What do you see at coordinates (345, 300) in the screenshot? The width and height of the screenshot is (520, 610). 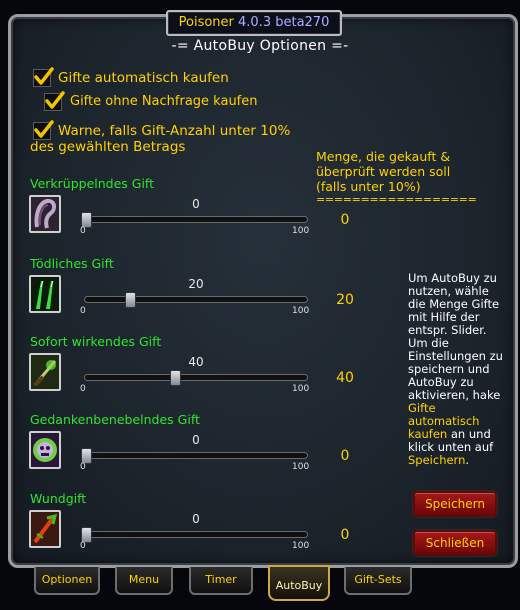 I see `buy-amount: 20` at bounding box center [345, 300].